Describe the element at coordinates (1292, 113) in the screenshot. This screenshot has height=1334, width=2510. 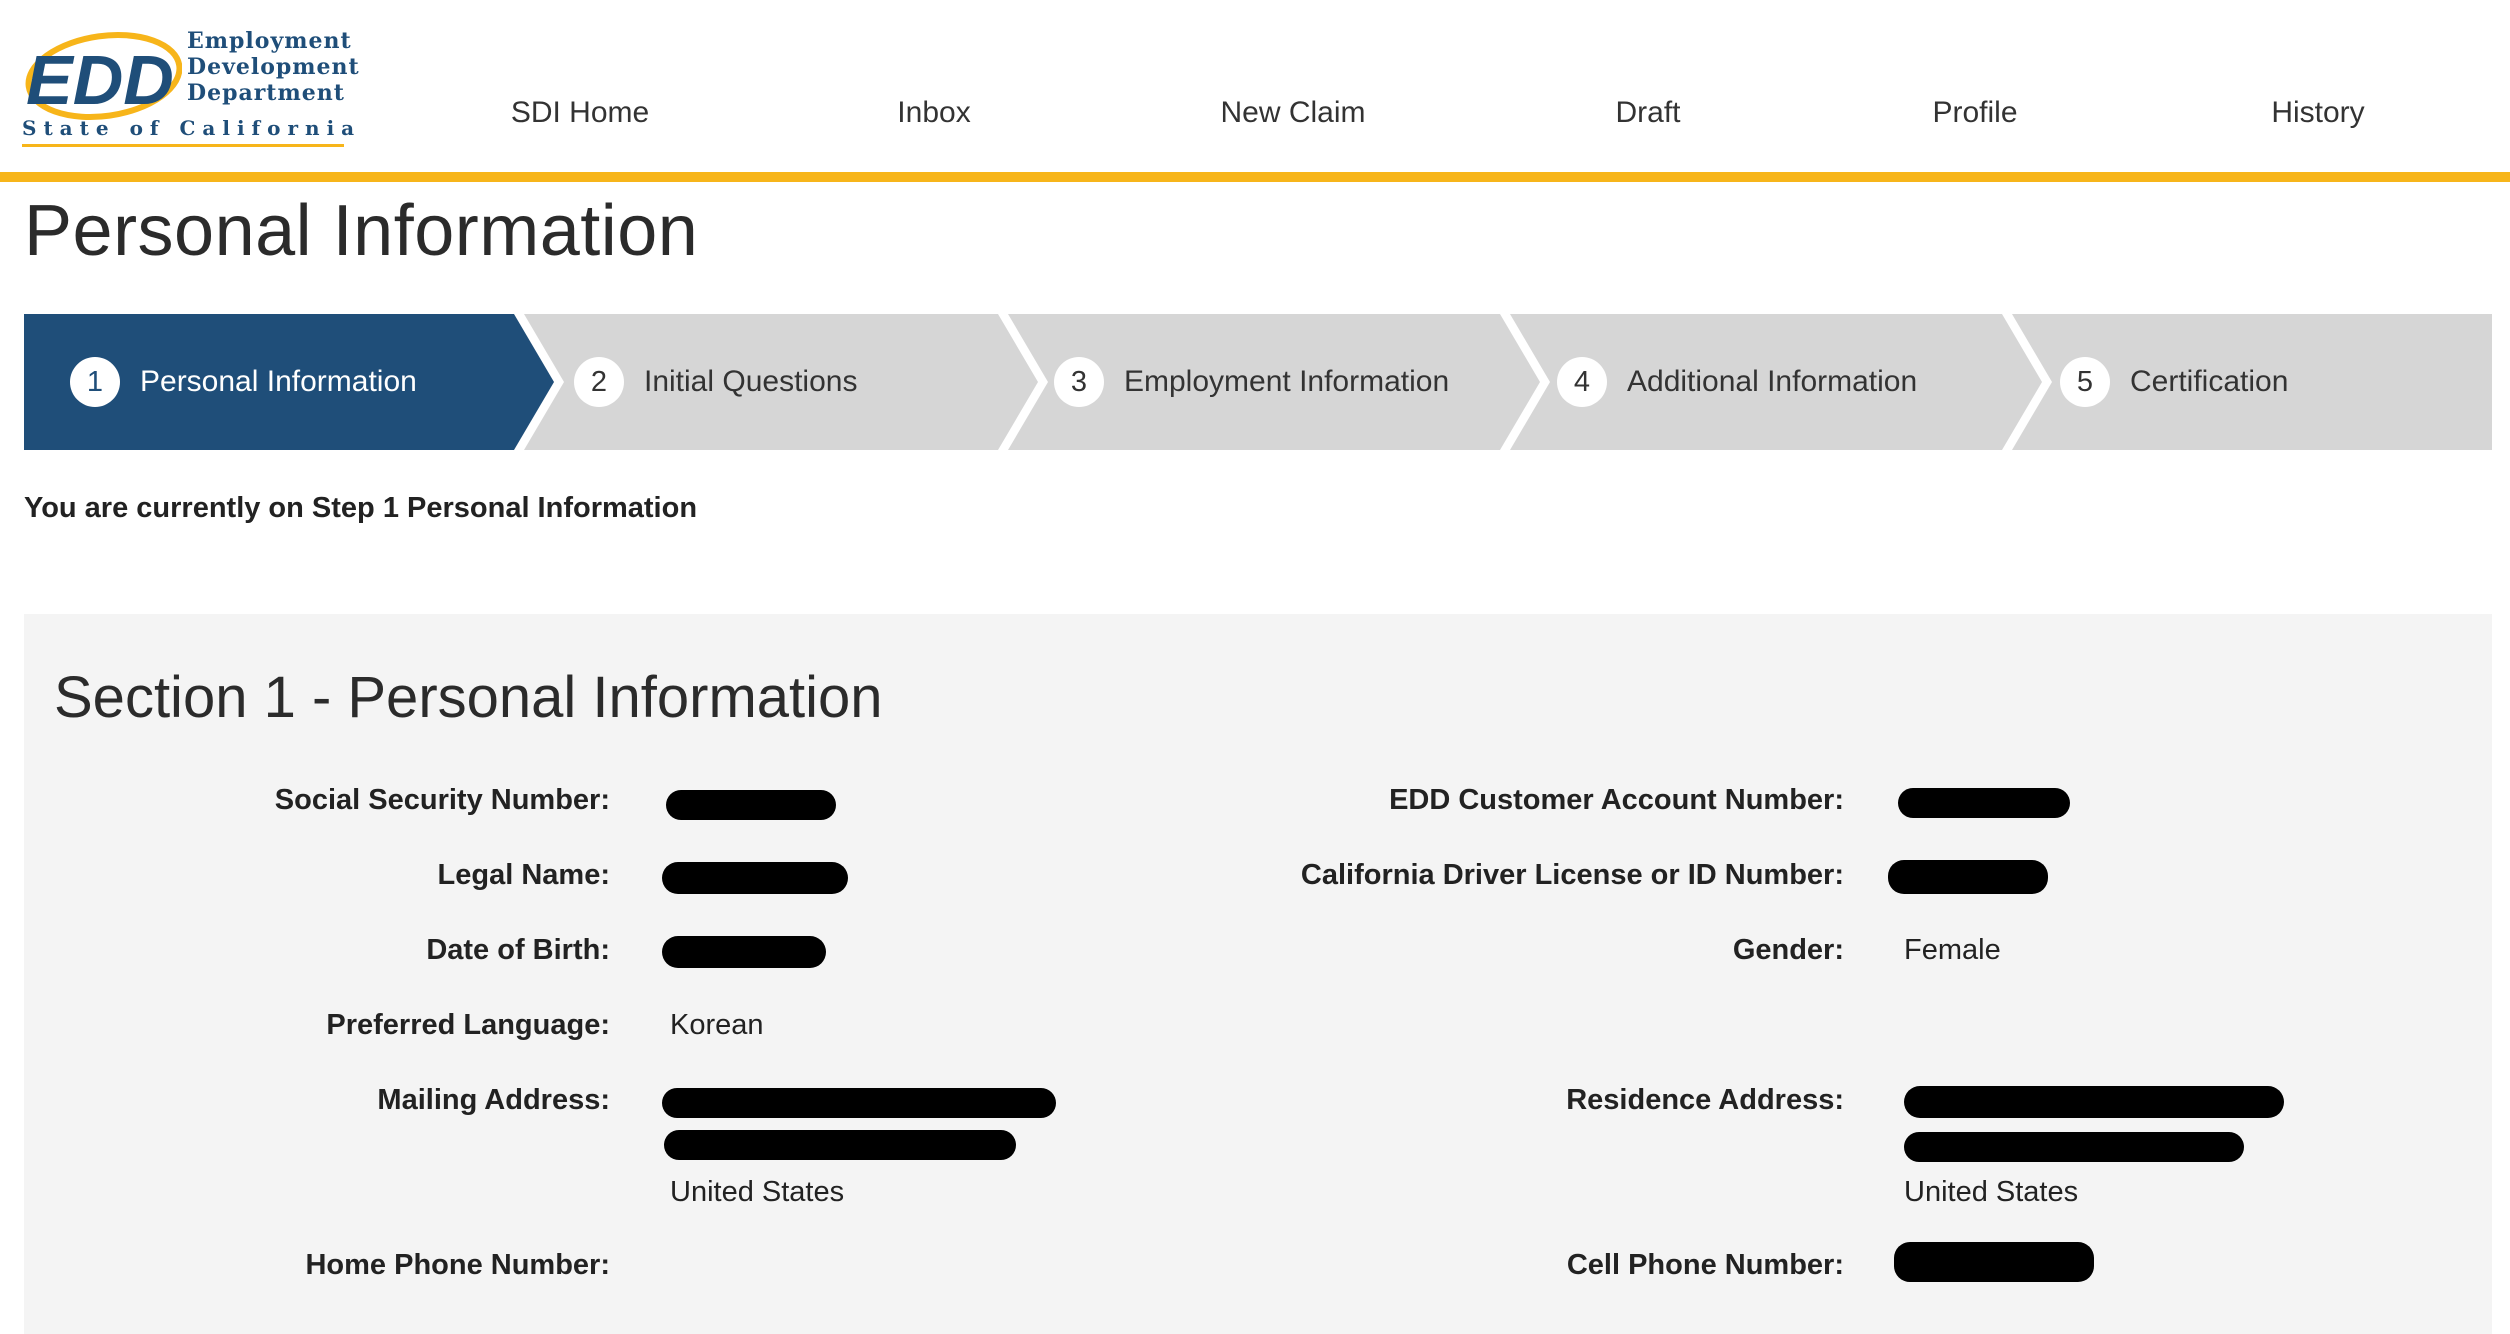
I see `nav-new-claim: New Claim` at that location.